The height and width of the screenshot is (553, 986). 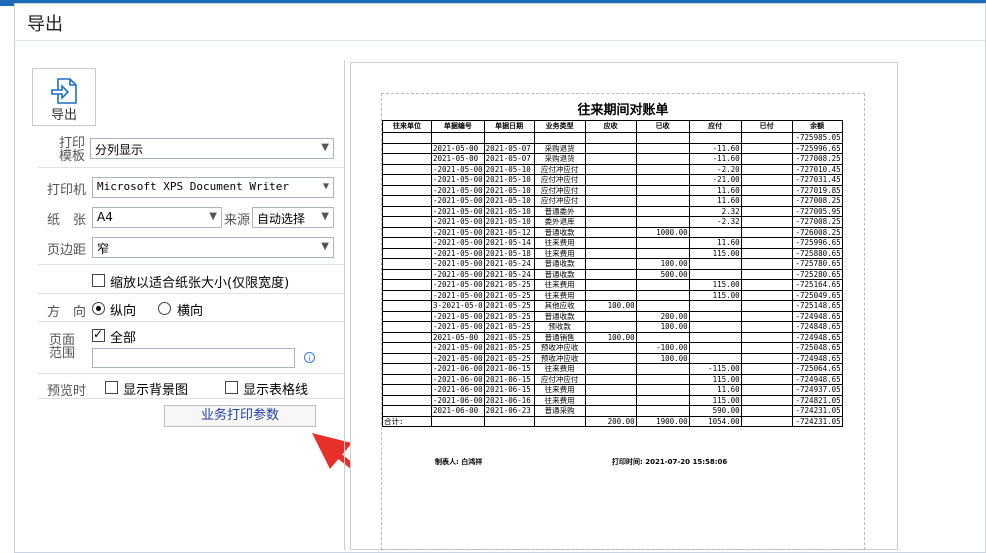 What do you see at coordinates (817, 400) in the screenshot?
I see `table-cell: -724821.05` at bounding box center [817, 400].